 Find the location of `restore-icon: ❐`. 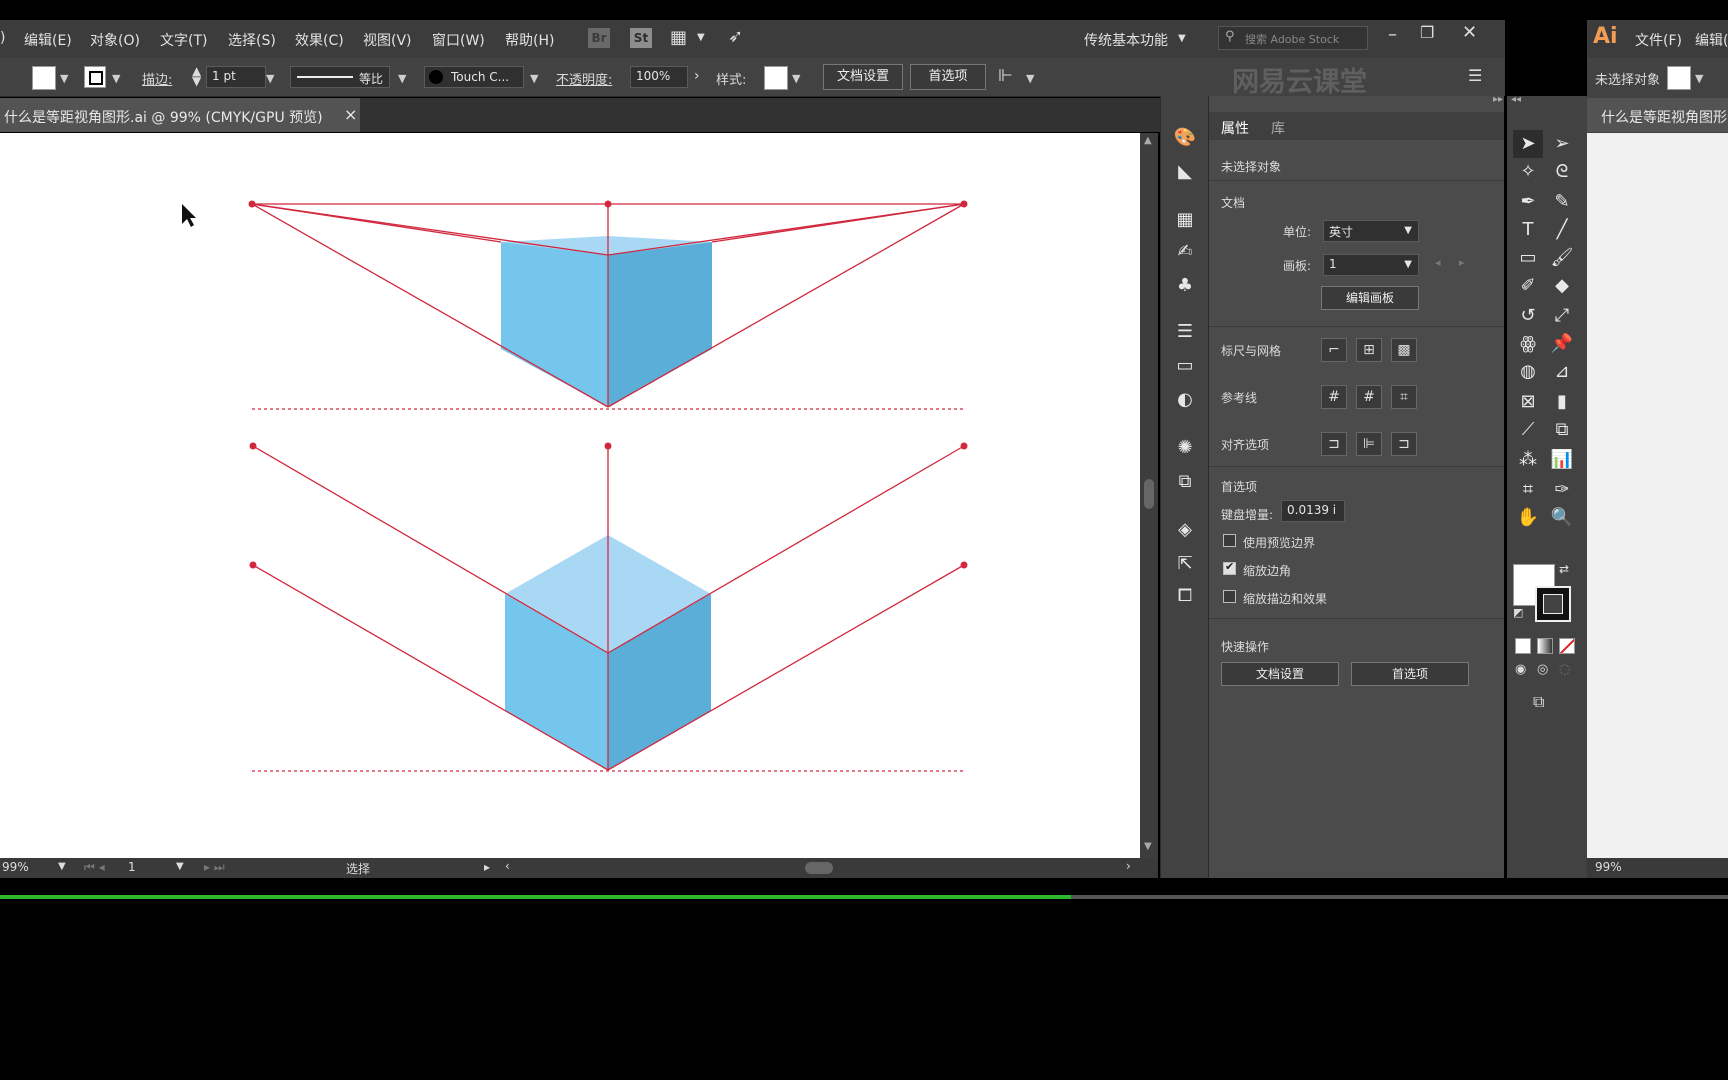

restore-icon: ❐ is located at coordinates (1427, 32).